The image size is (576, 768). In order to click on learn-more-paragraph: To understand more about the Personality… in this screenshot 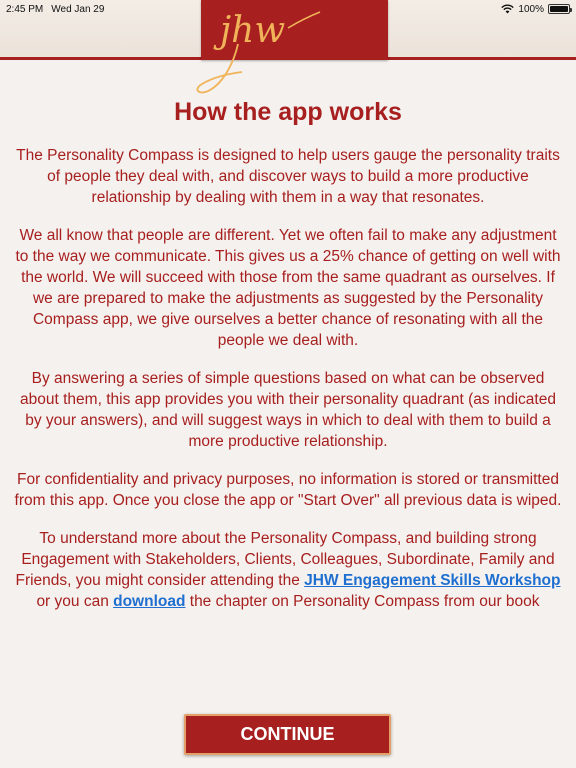, I will do `click(288, 570)`.